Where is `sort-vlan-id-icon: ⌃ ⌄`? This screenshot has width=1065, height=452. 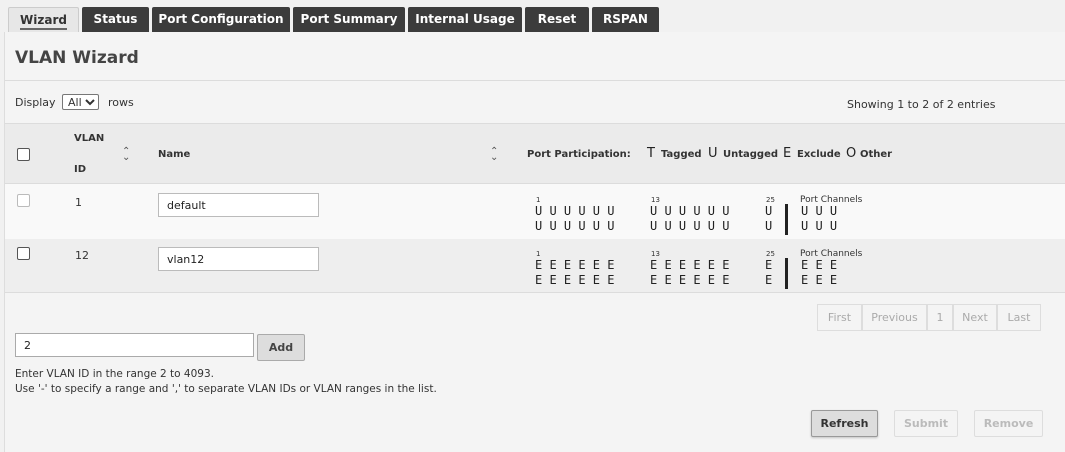 sort-vlan-id-icon: ⌃ ⌄ is located at coordinates (126, 155).